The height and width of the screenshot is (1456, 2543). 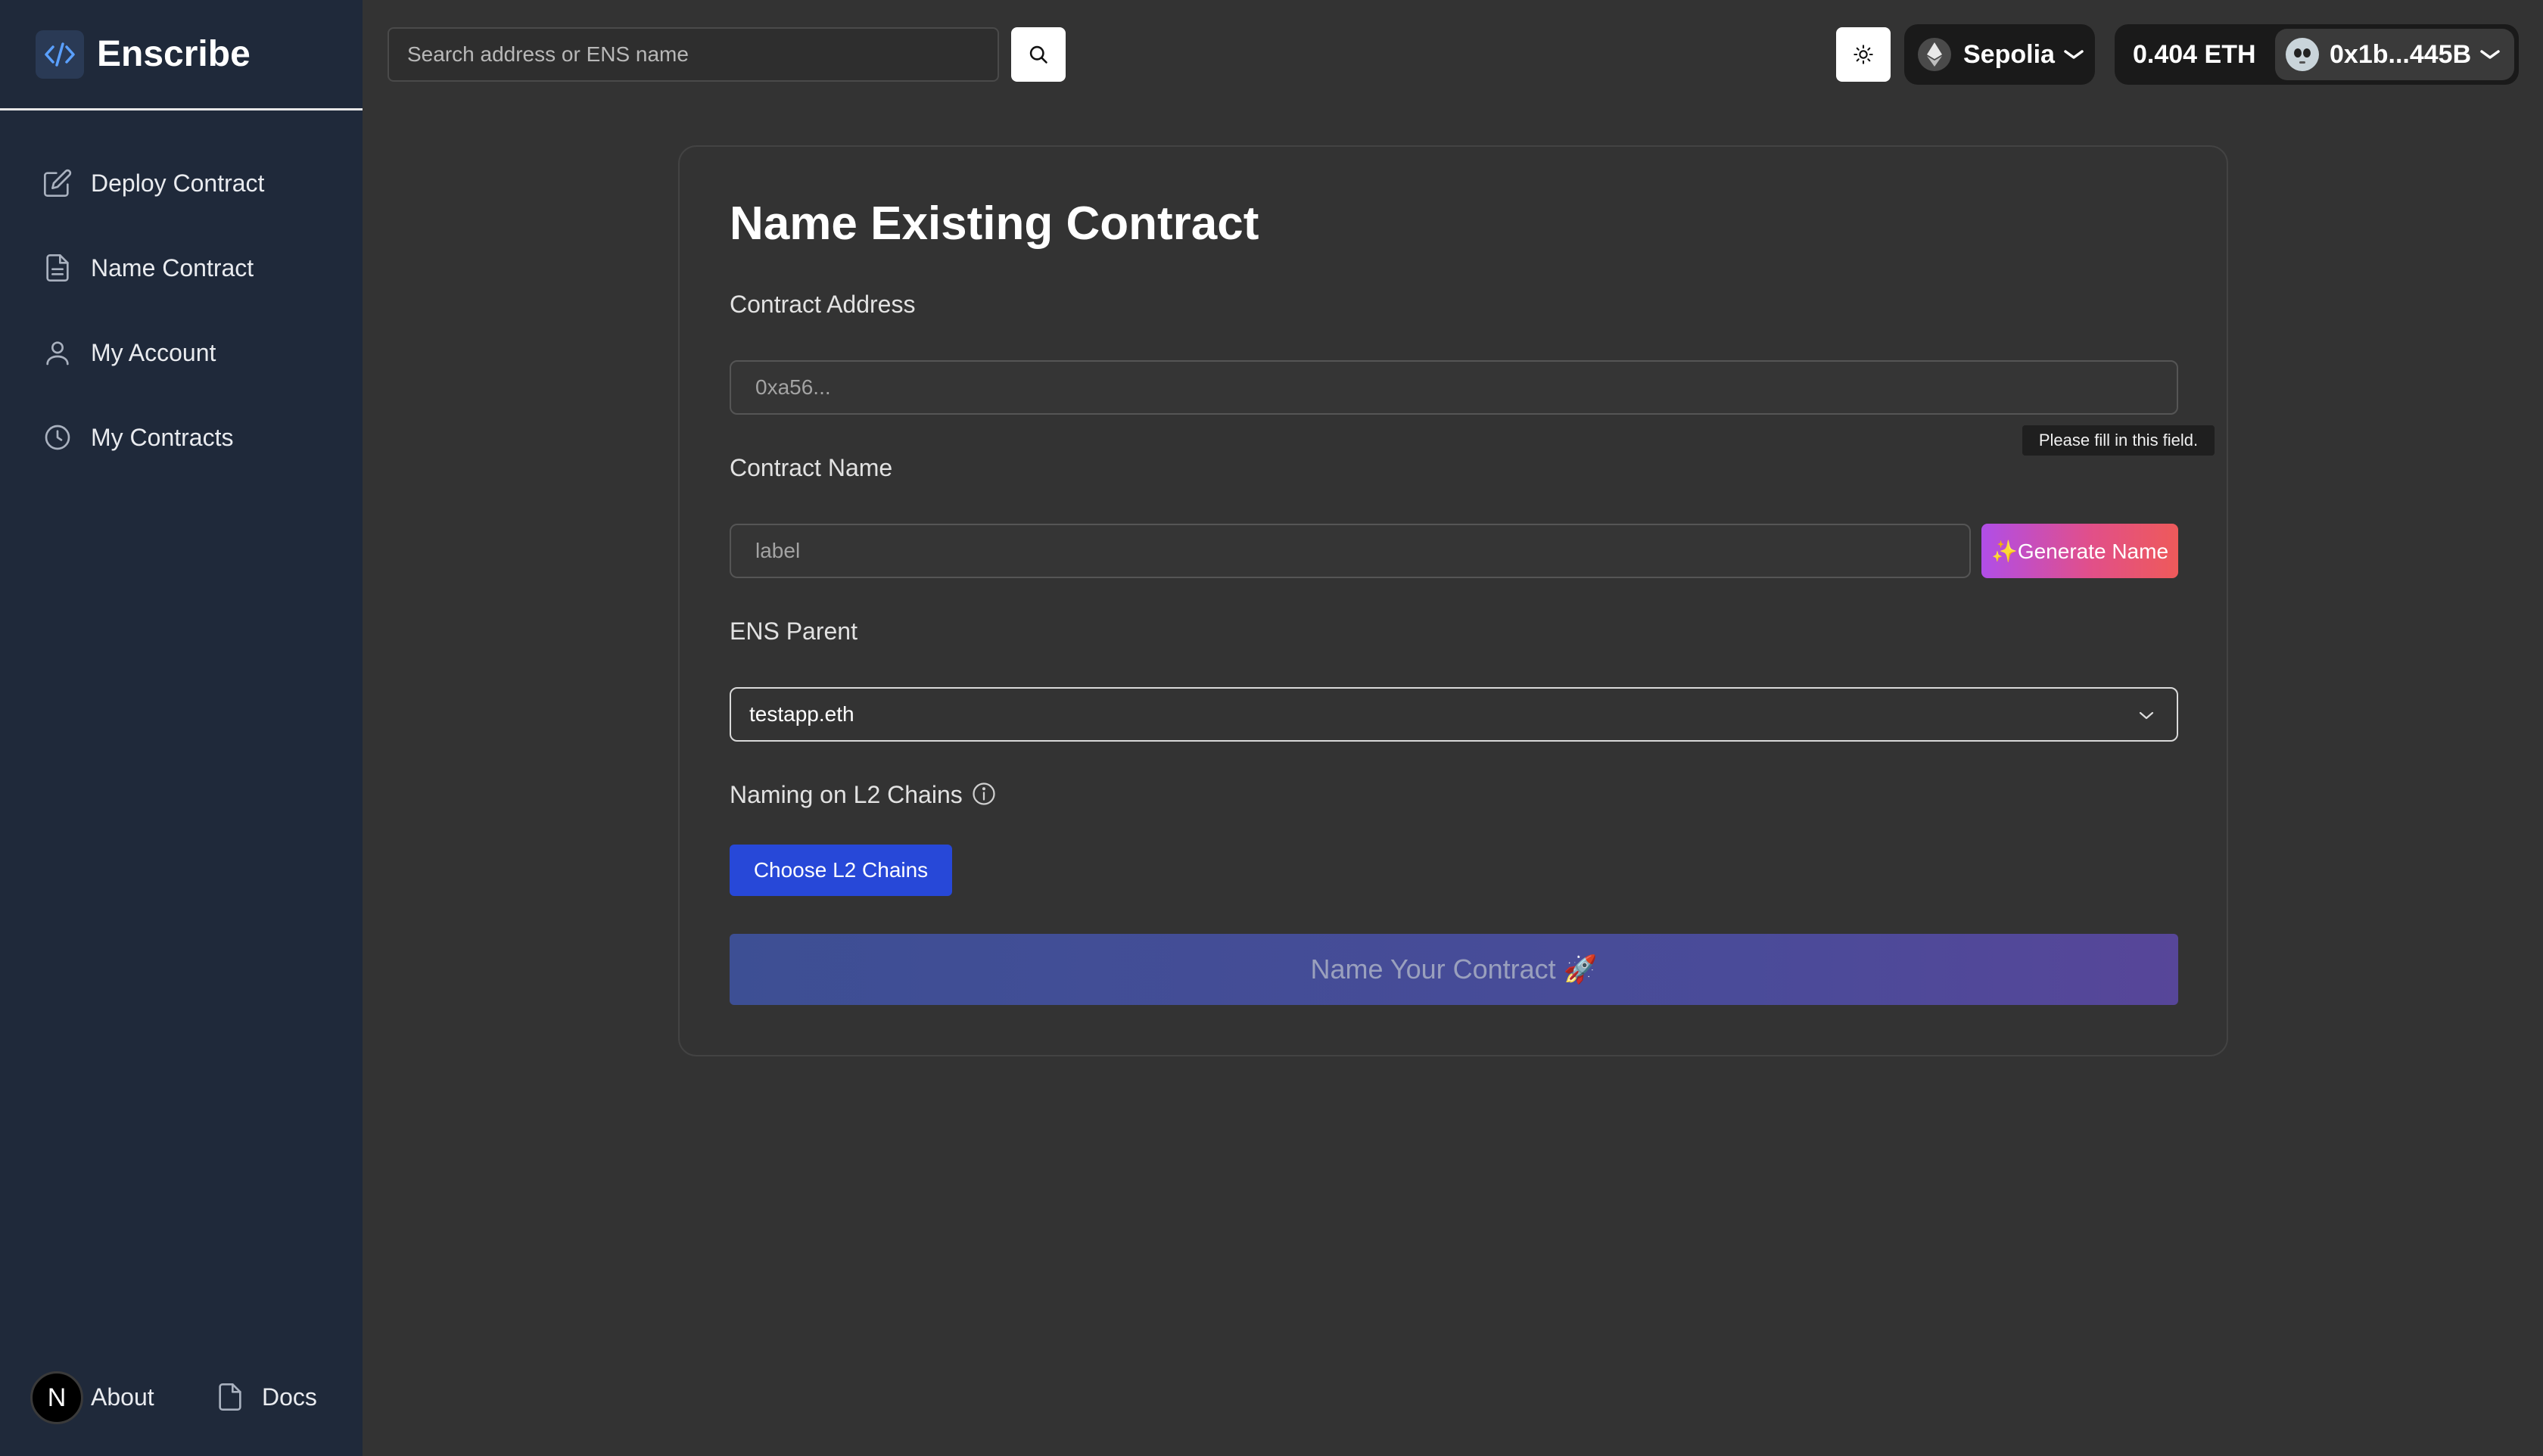 I want to click on about-label: About, so click(x=122, y=1397).